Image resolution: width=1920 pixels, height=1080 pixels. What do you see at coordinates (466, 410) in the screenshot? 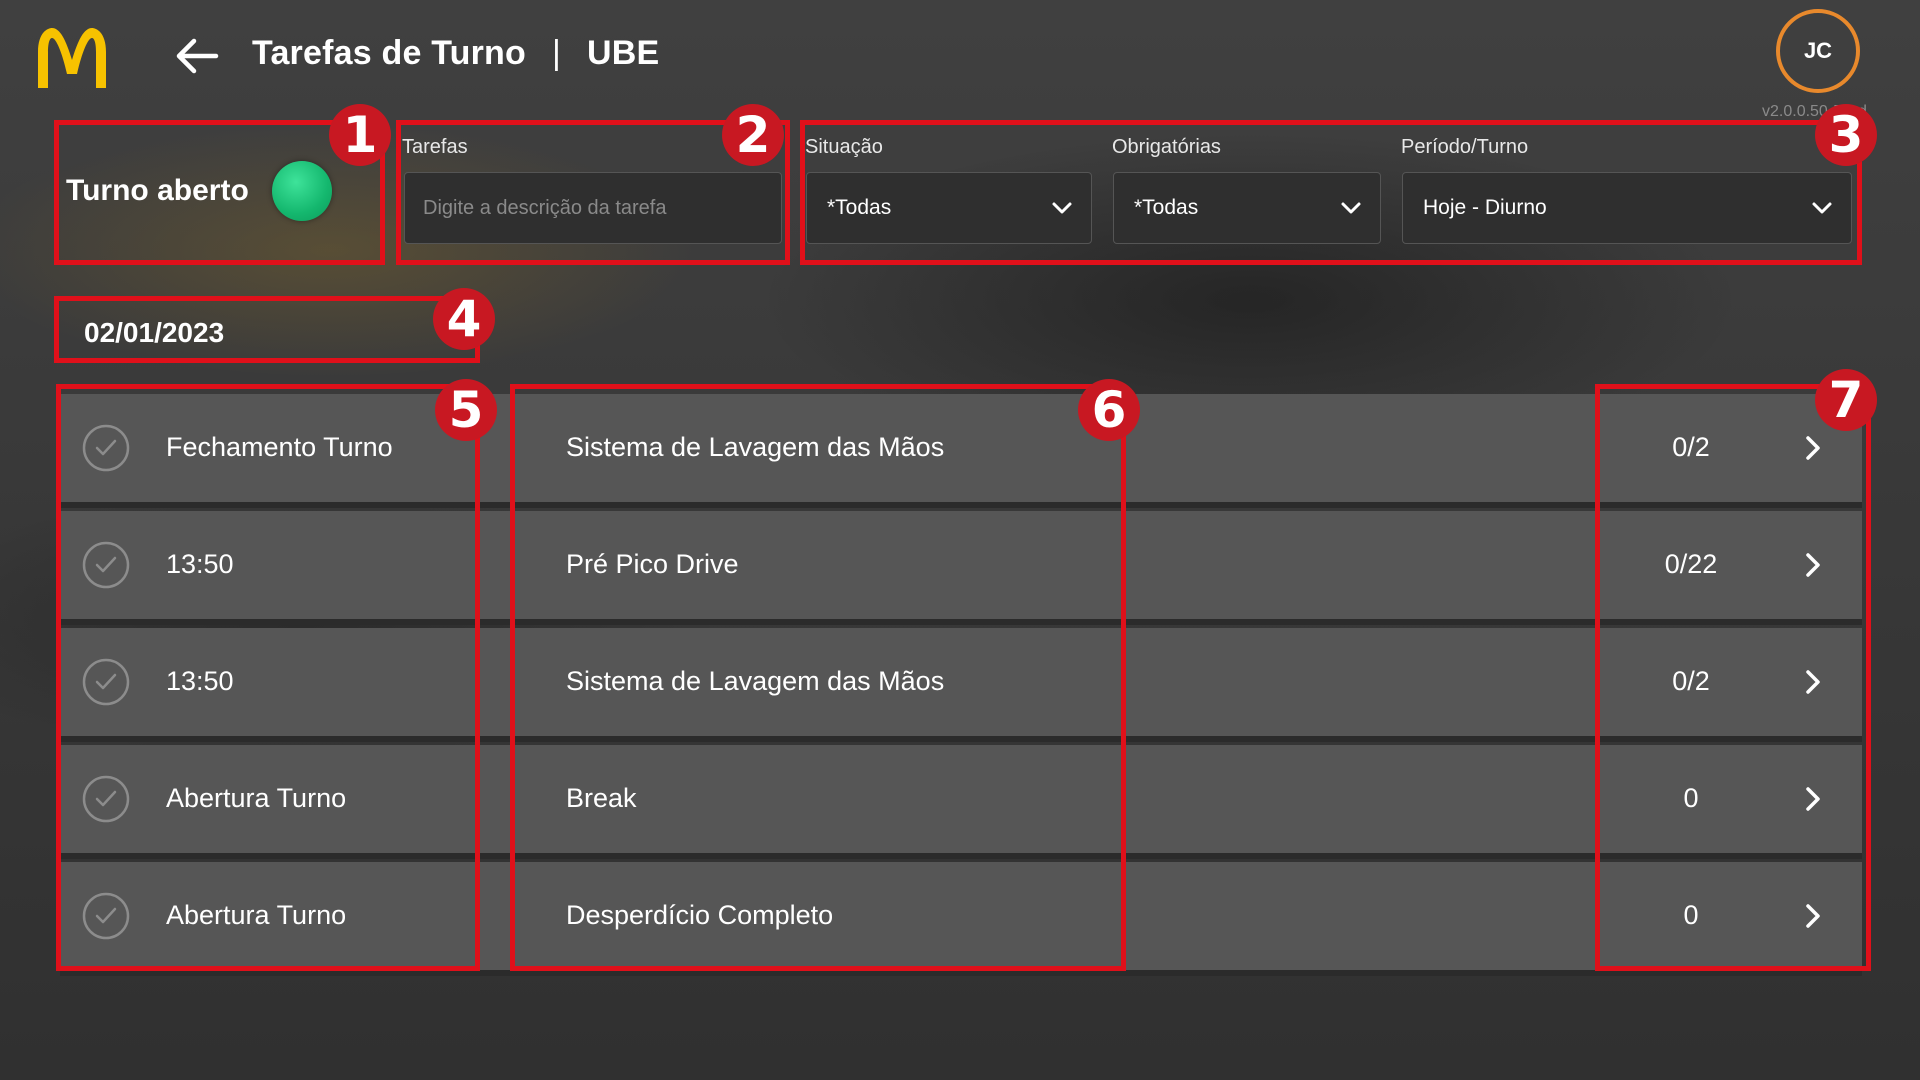
I see `annotation-badge-5: 5` at bounding box center [466, 410].